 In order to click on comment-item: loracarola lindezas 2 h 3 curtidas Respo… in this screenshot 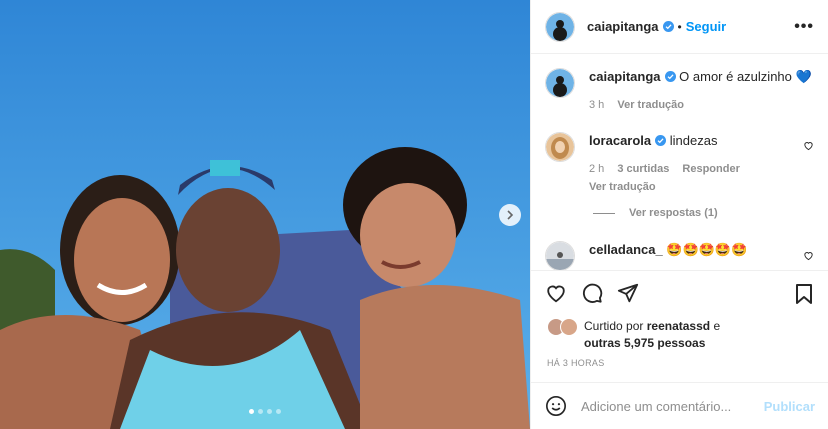, I will do `click(642, 163)`.